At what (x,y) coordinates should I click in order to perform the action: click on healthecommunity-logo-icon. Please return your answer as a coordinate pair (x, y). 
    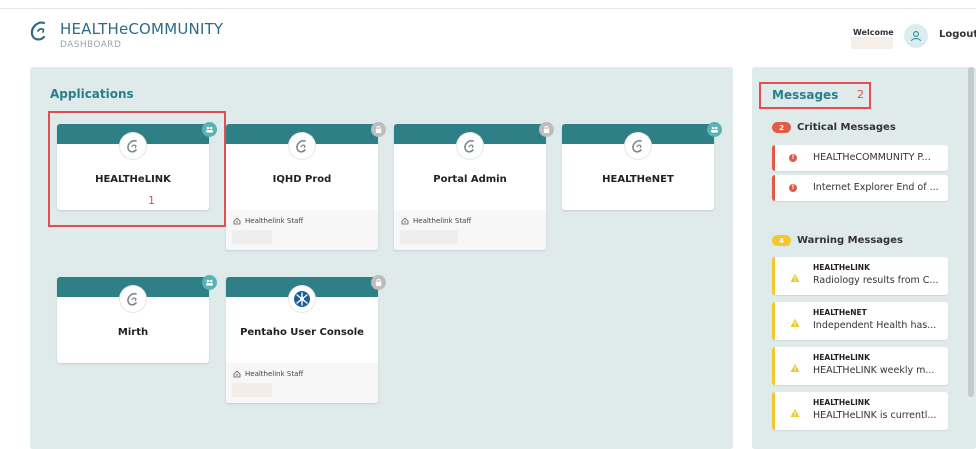
    Looking at the image, I should click on (39, 31).